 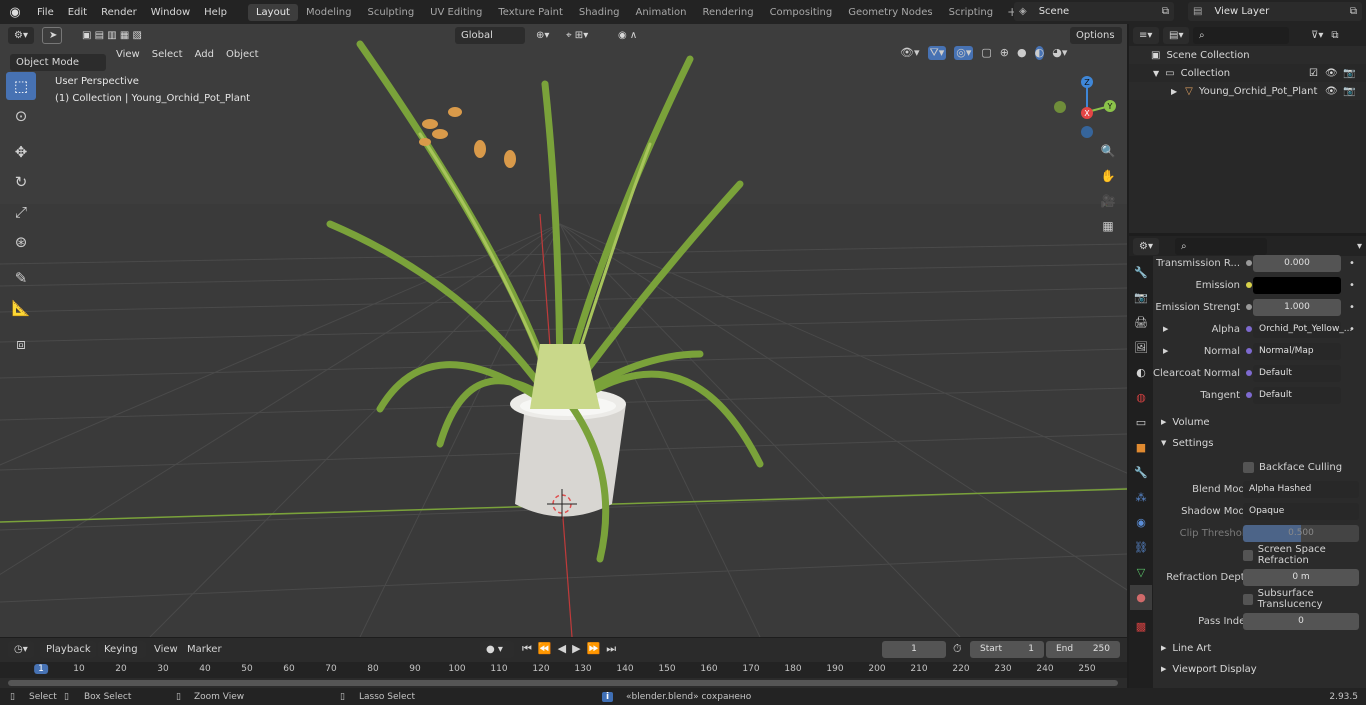 I want to click on jump-end-icon: ⏭, so click(x=611, y=649).